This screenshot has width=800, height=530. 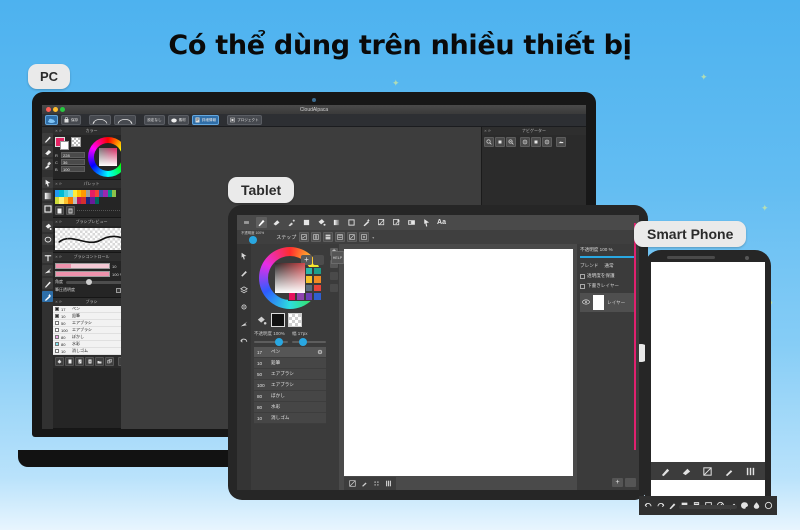 What do you see at coordinates (290, 278) in the screenshot?
I see `tablet-color-square` at bounding box center [290, 278].